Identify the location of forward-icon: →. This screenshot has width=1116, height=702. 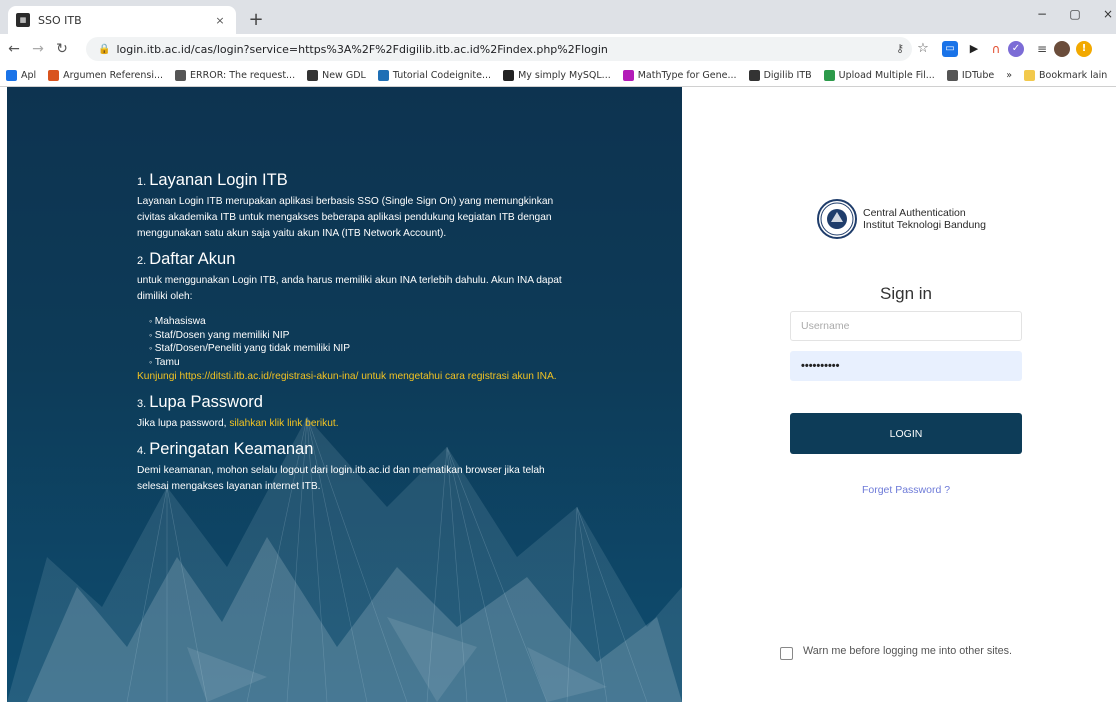
(38, 49).